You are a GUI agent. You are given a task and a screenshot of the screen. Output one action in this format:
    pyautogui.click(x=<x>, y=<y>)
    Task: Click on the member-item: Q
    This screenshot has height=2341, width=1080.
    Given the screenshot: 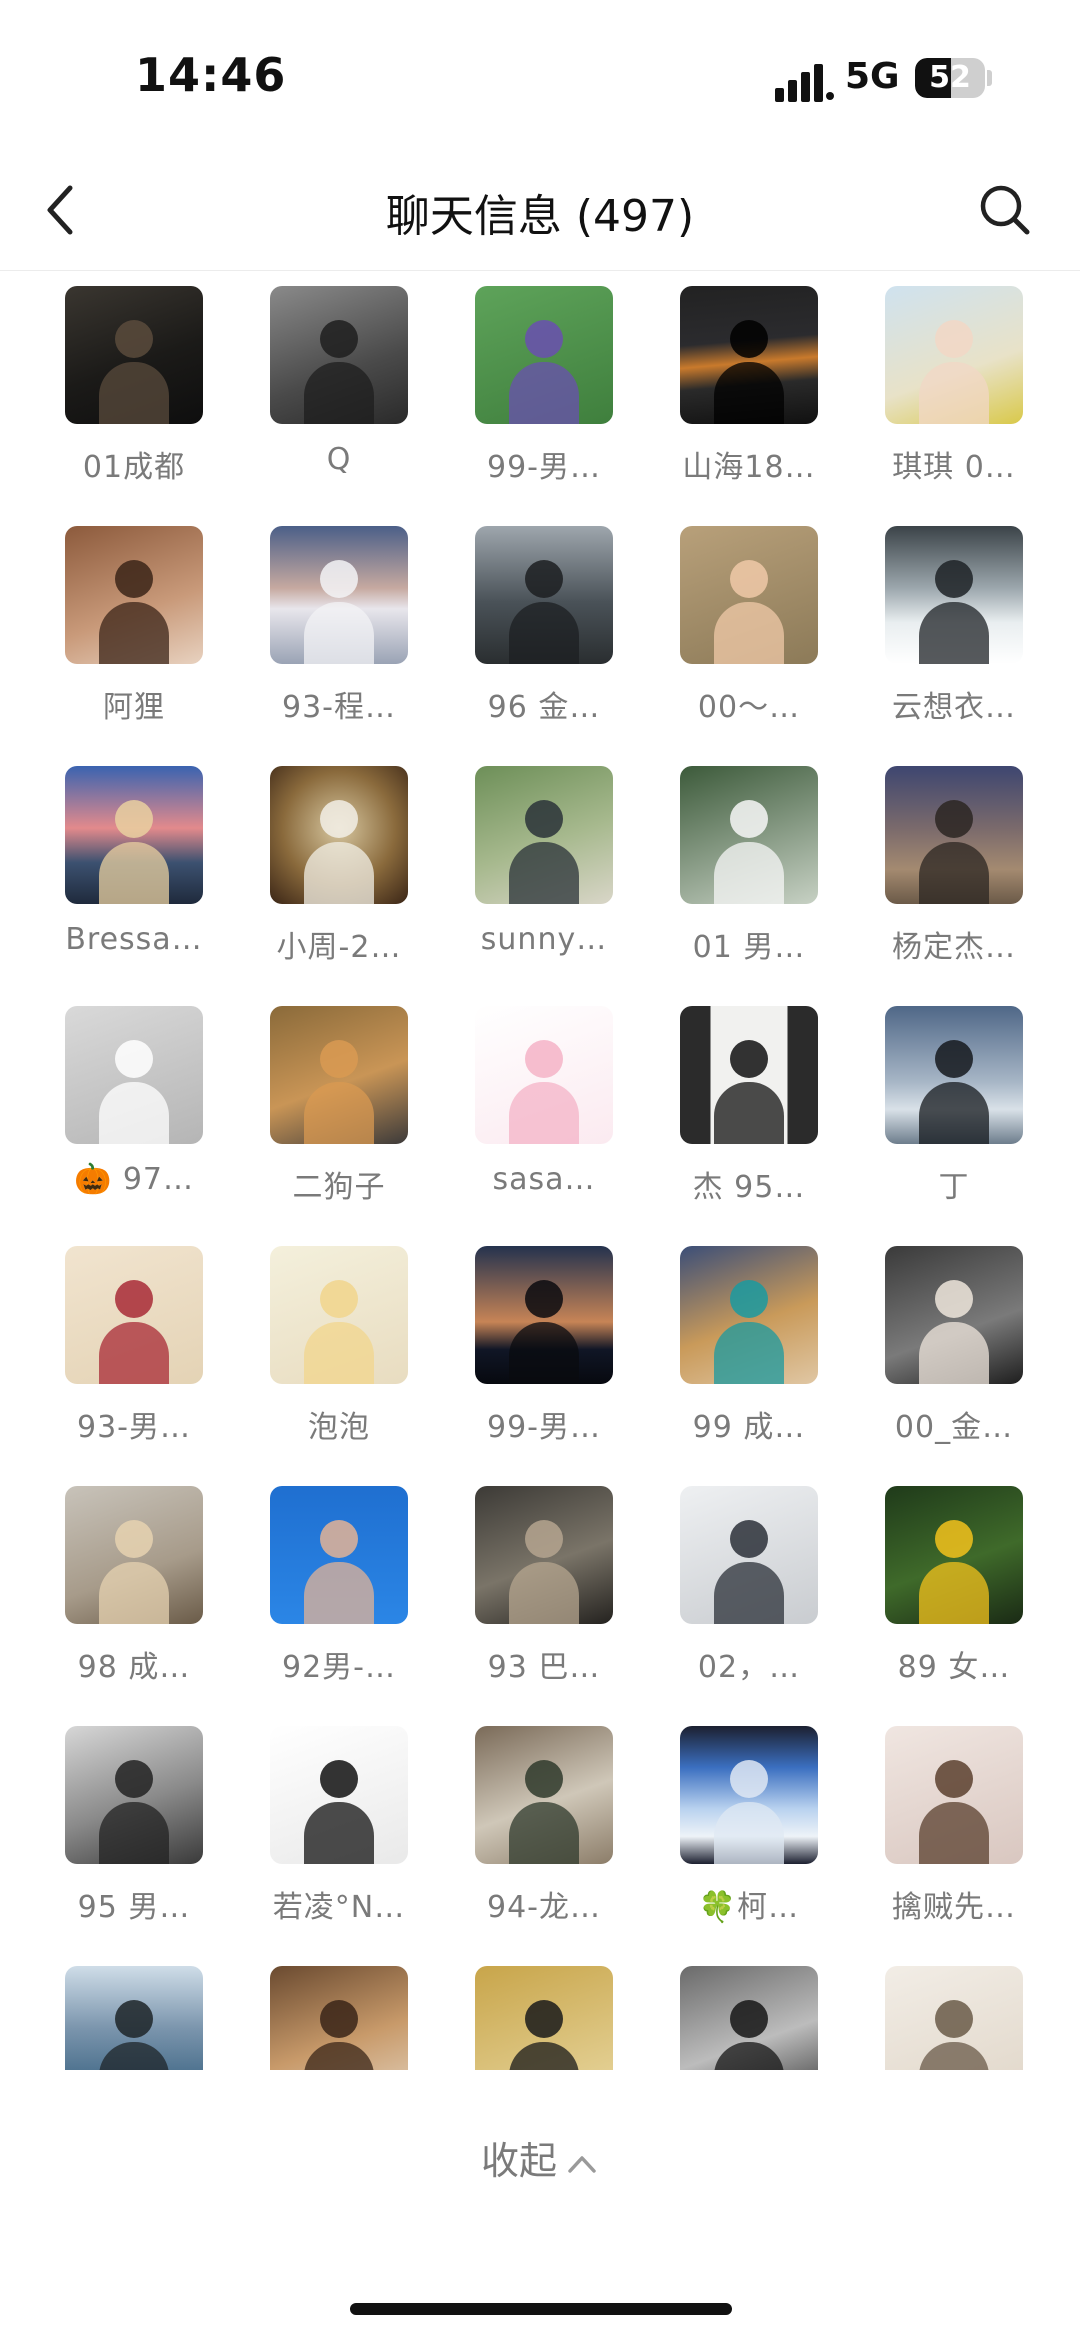 What is the action you would take?
    pyautogui.click(x=339, y=406)
    